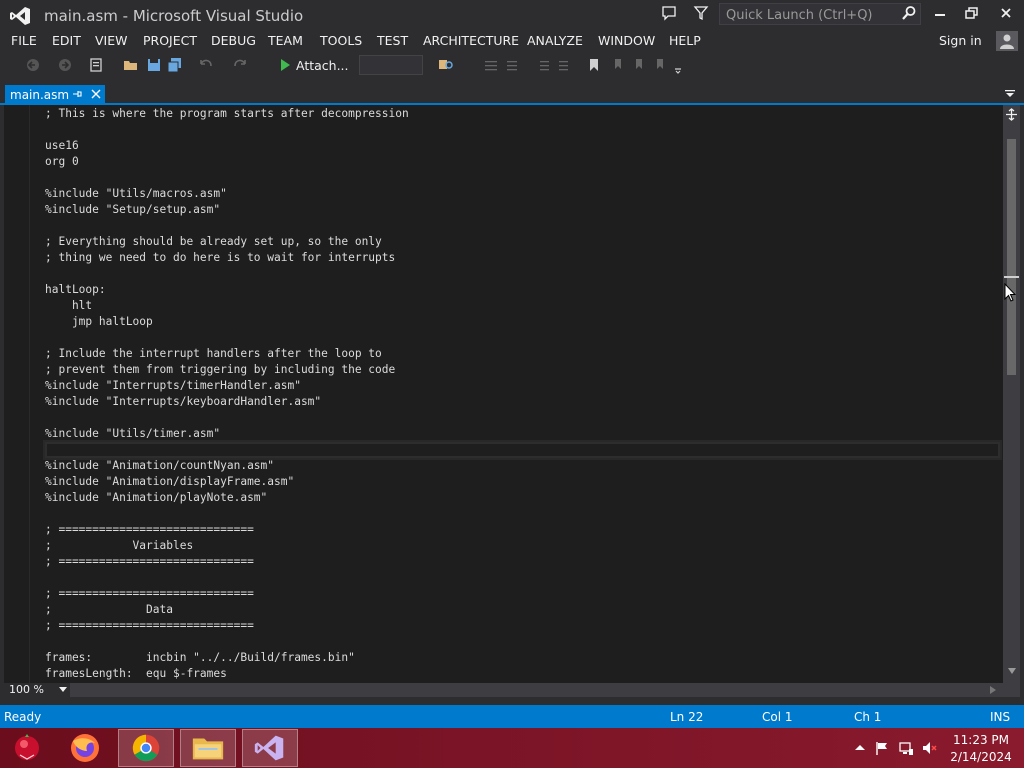 The height and width of the screenshot is (768, 1024). I want to click on tab-main-asm: main.asm, so click(55, 94).